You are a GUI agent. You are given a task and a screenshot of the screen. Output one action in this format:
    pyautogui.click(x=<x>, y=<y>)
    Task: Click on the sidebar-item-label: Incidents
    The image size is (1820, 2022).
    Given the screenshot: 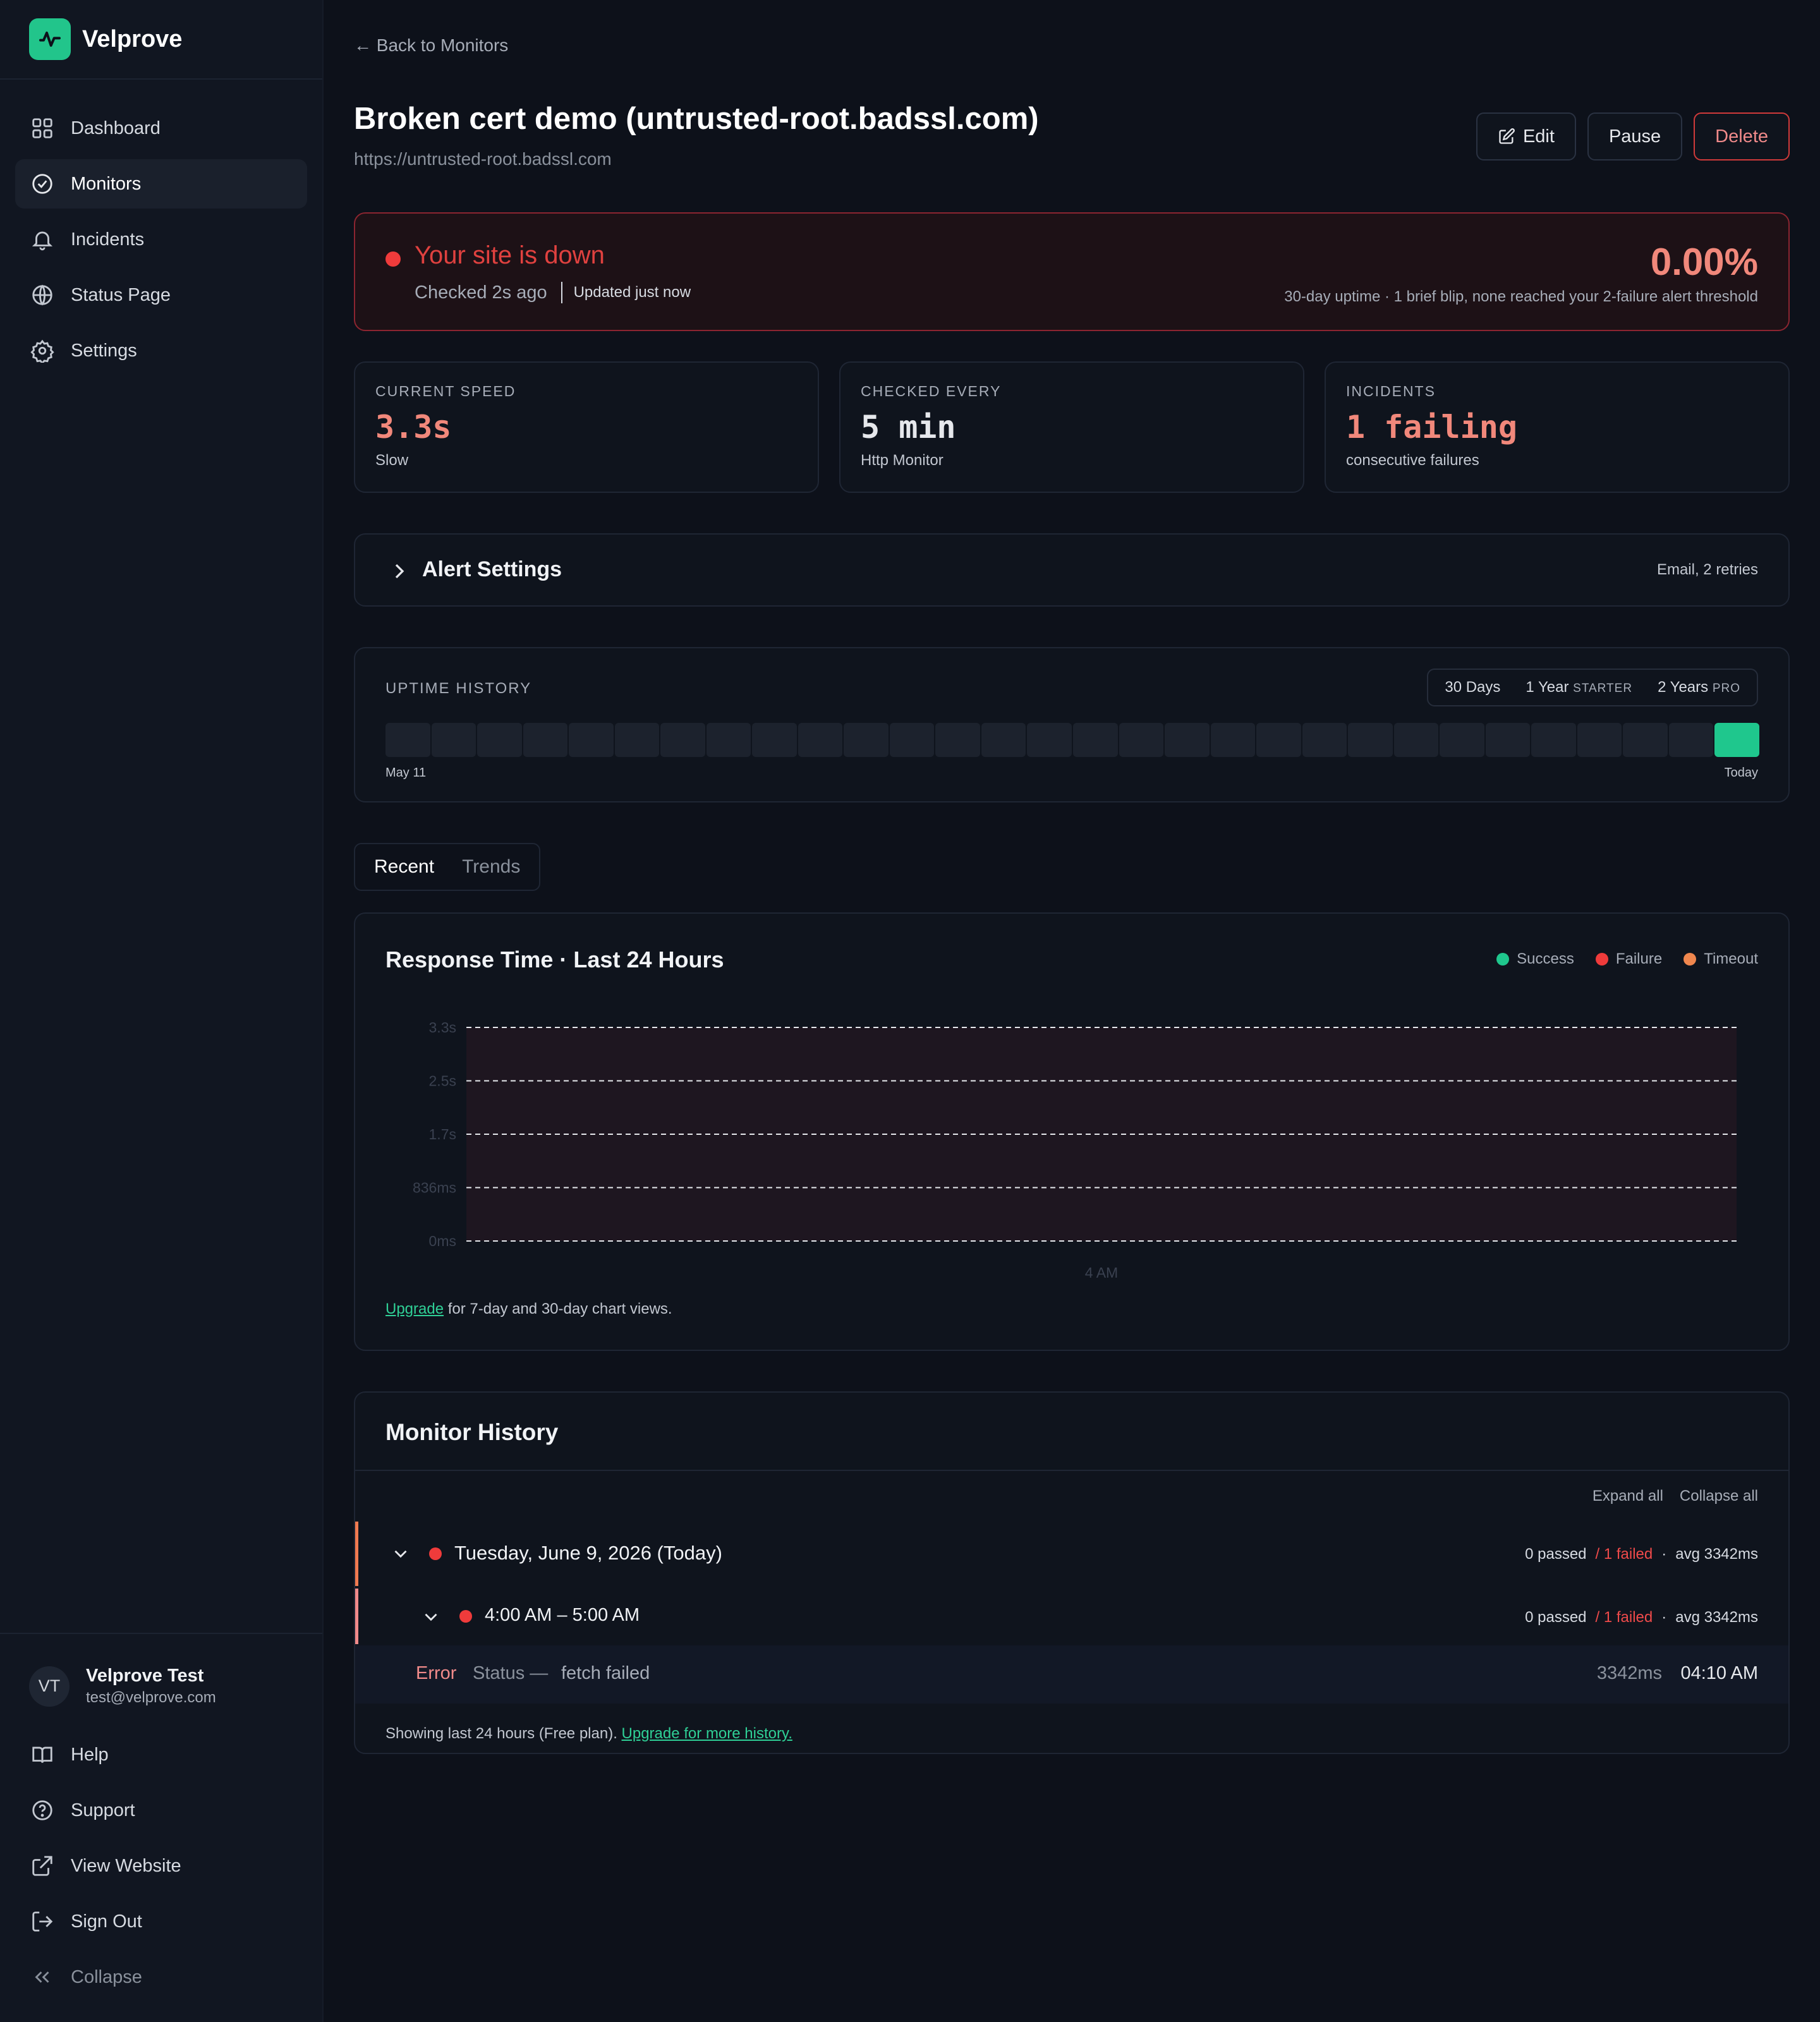 What is the action you would take?
    pyautogui.click(x=108, y=240)
    